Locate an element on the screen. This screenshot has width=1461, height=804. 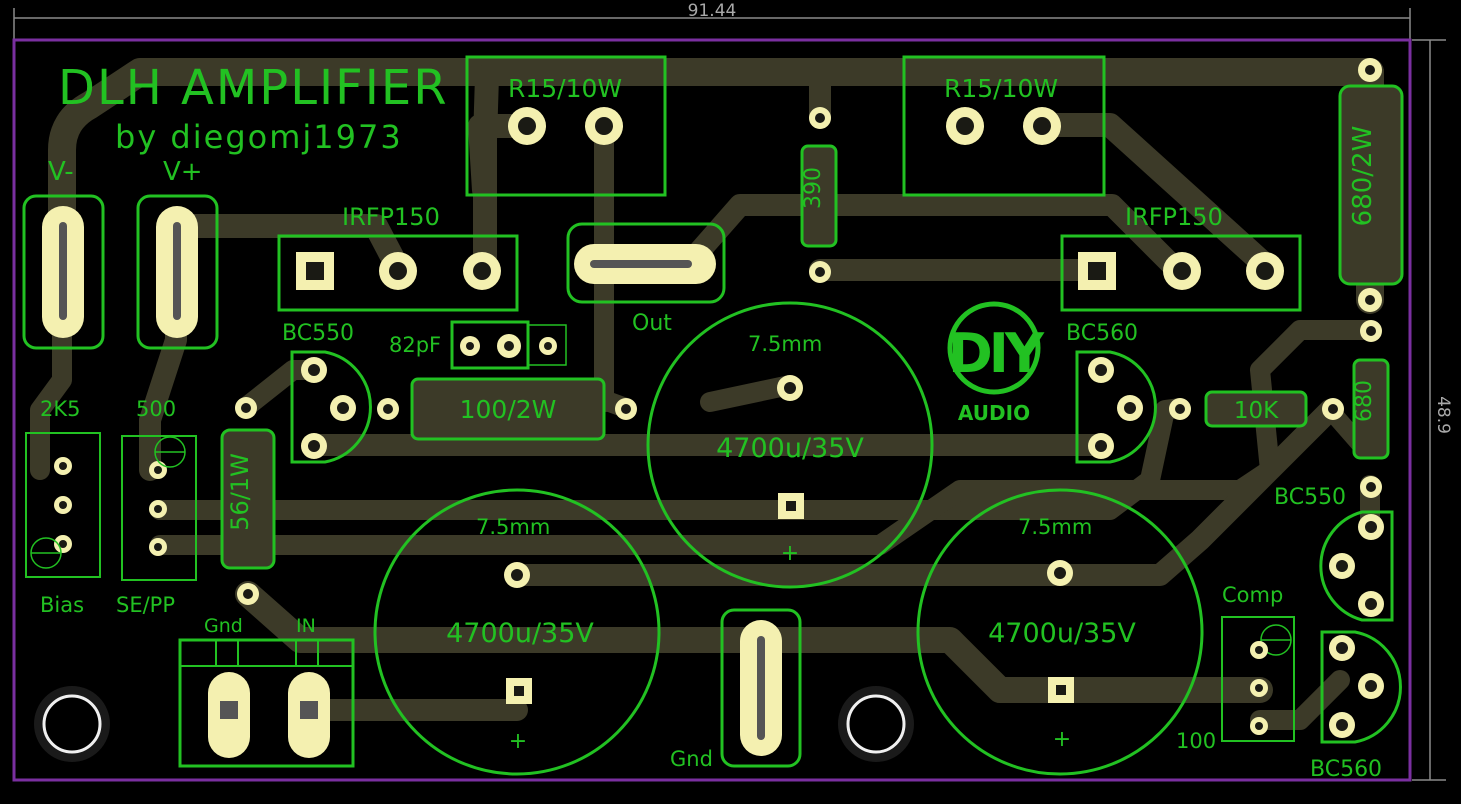
gnd-bottom-label: Gnd is located at coordinates (691, 759).